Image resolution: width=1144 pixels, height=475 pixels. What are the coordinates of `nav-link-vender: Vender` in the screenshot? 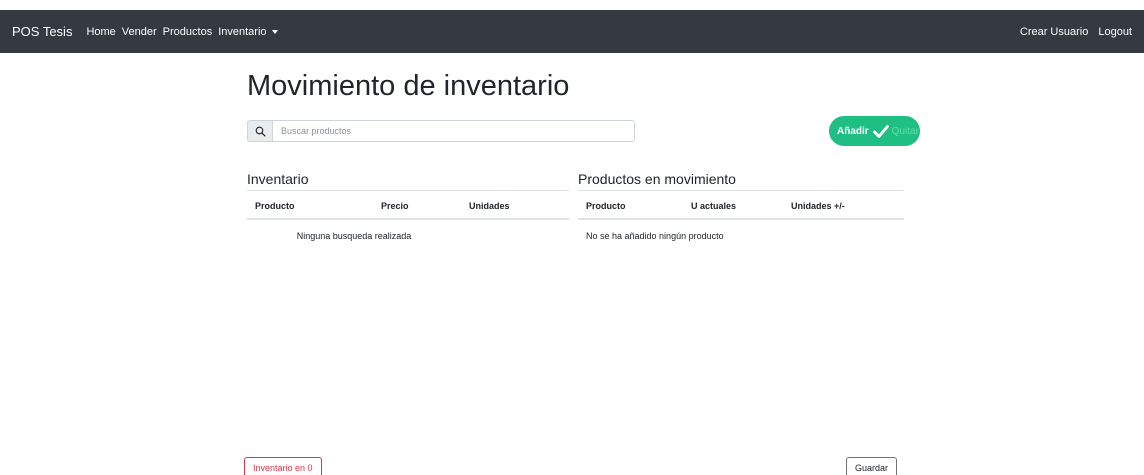 It's located at (139, 32).